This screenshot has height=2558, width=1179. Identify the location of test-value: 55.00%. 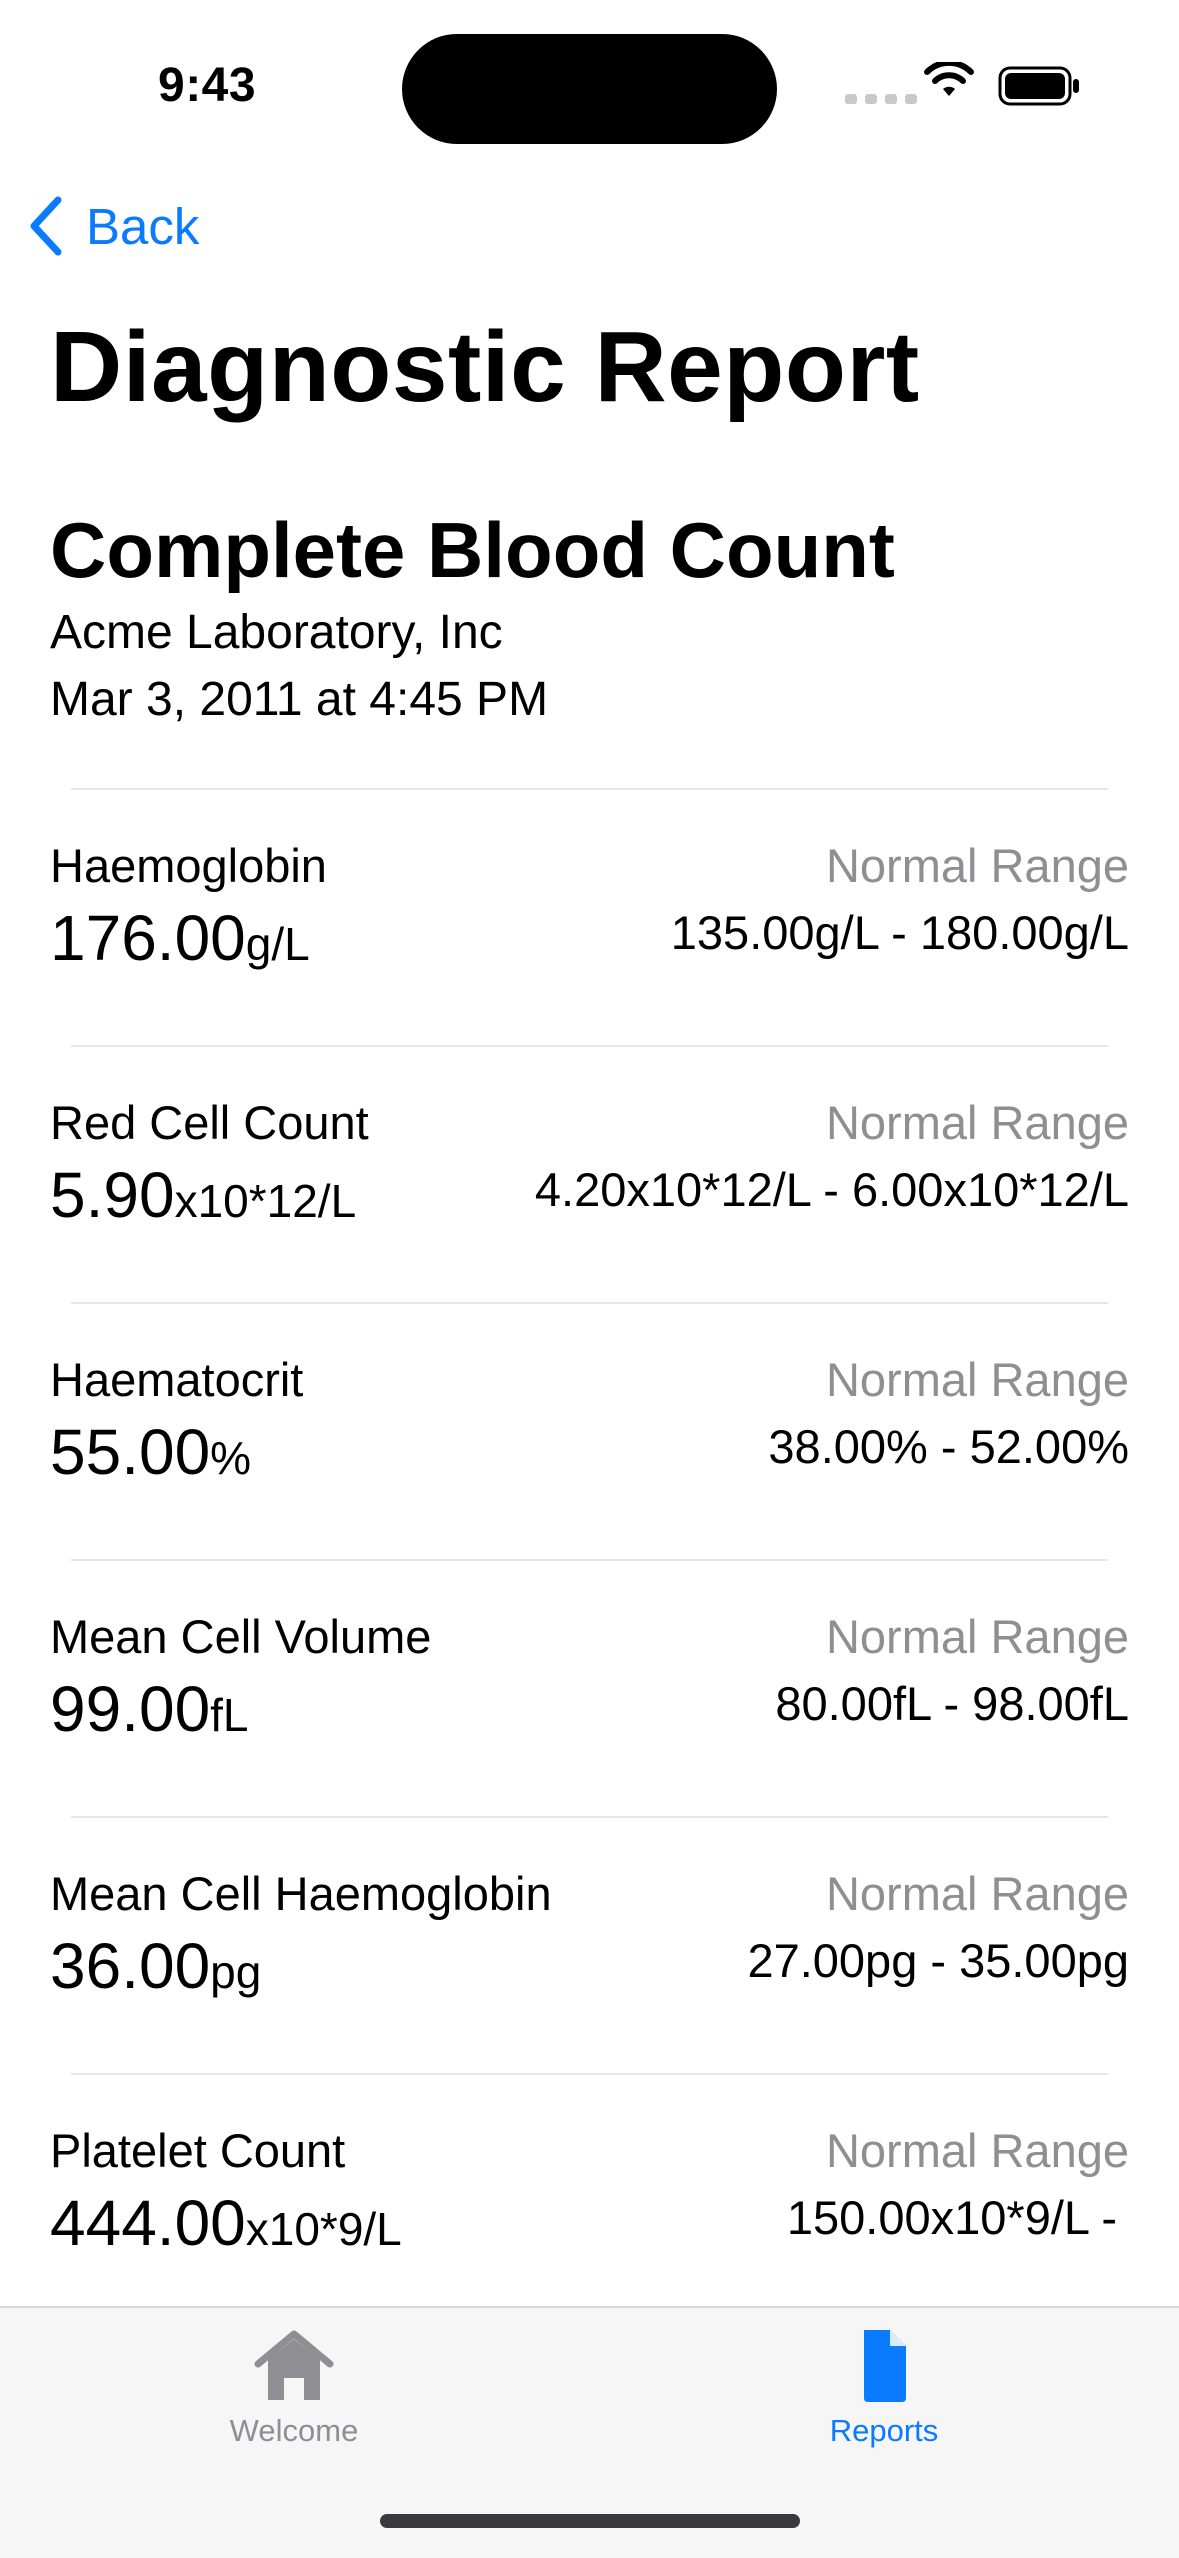
(150, 1452).